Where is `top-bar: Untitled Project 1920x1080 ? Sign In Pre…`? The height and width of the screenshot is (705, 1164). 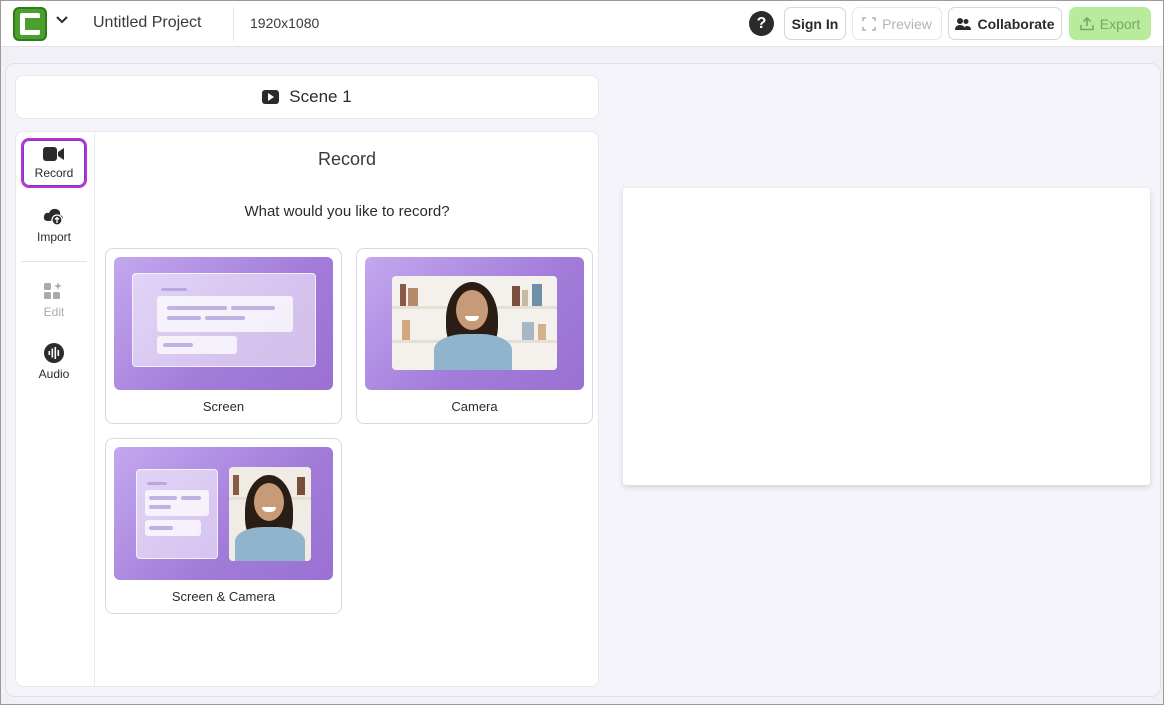 top-bar: Untitled Project 1920x1080 ? Sign In Pre… is located at coordinates (582, 24).